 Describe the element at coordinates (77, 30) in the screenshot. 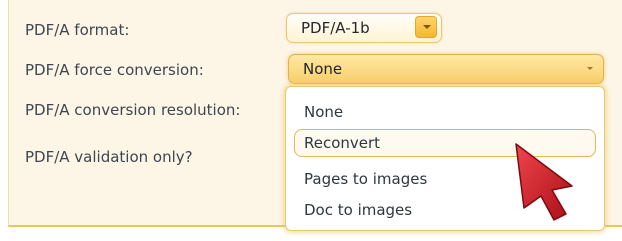

I see `pdfa-format-label: PDF/A format:` at that location.